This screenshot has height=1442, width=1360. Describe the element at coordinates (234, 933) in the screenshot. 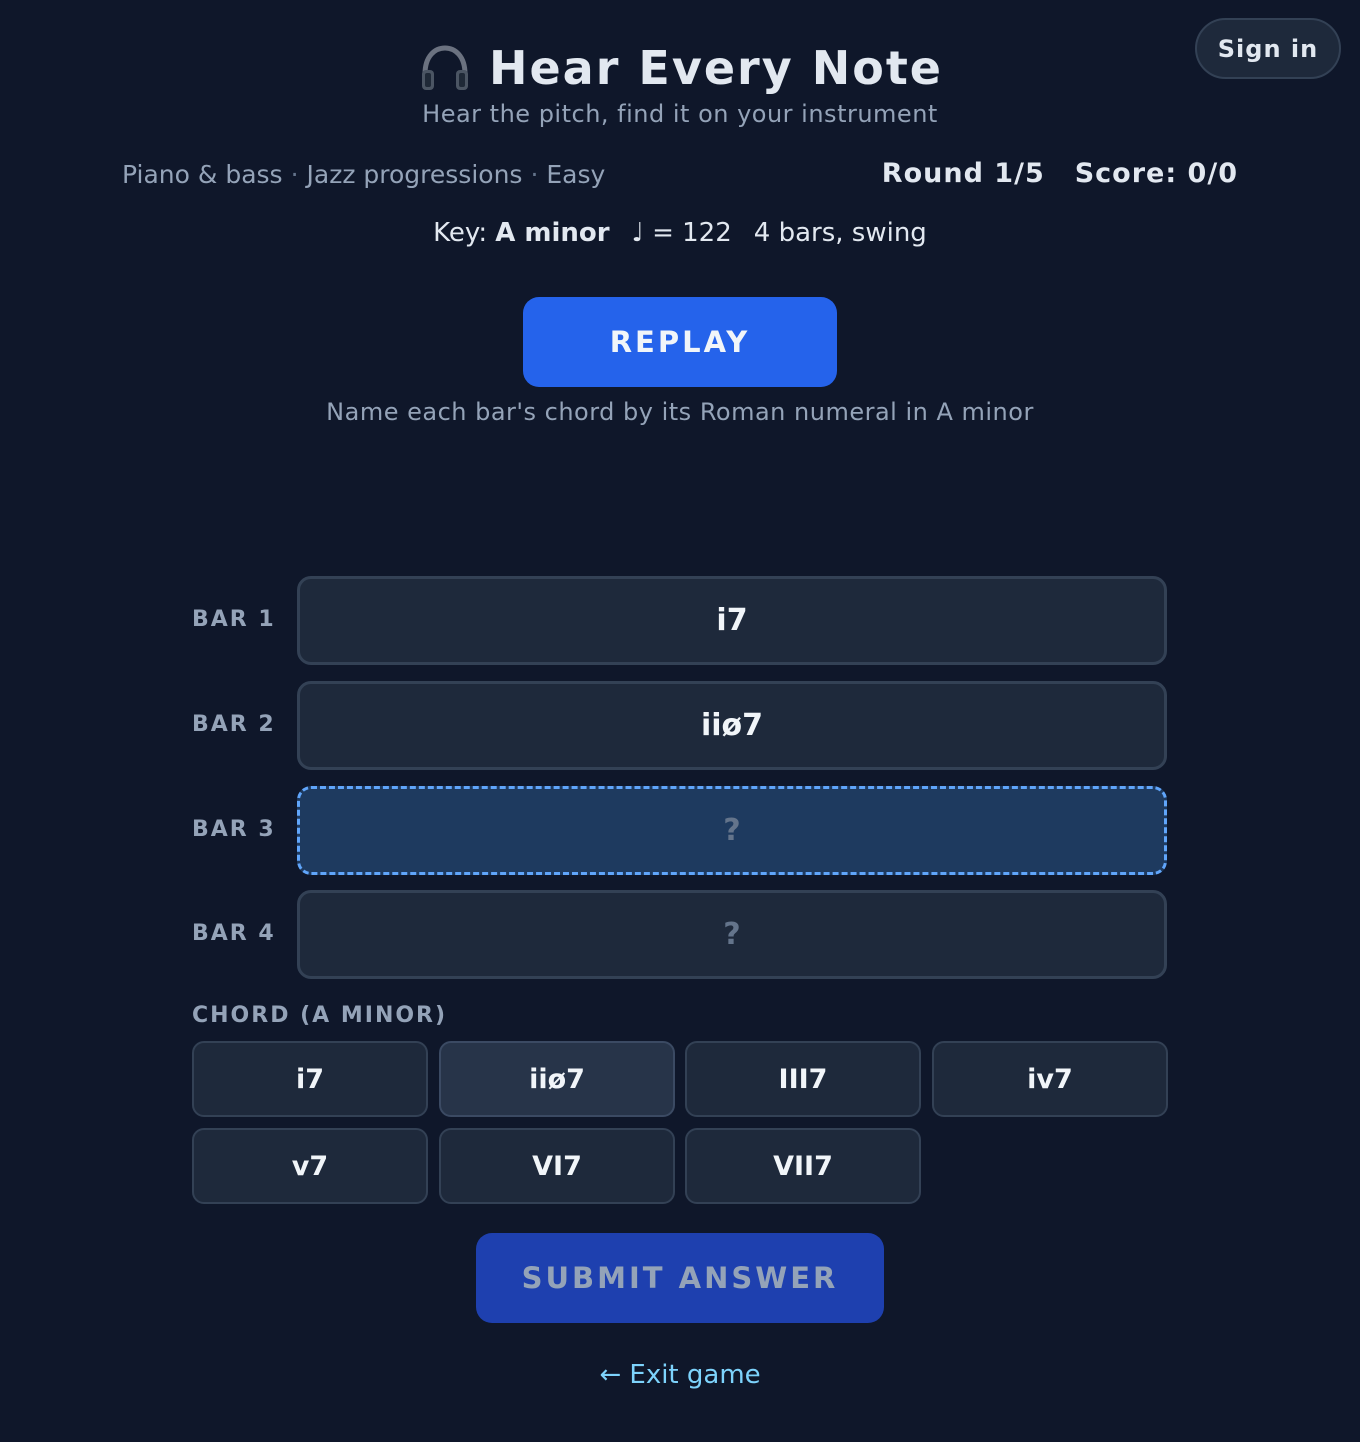

I see `bar-label: BAR 4` at that location.